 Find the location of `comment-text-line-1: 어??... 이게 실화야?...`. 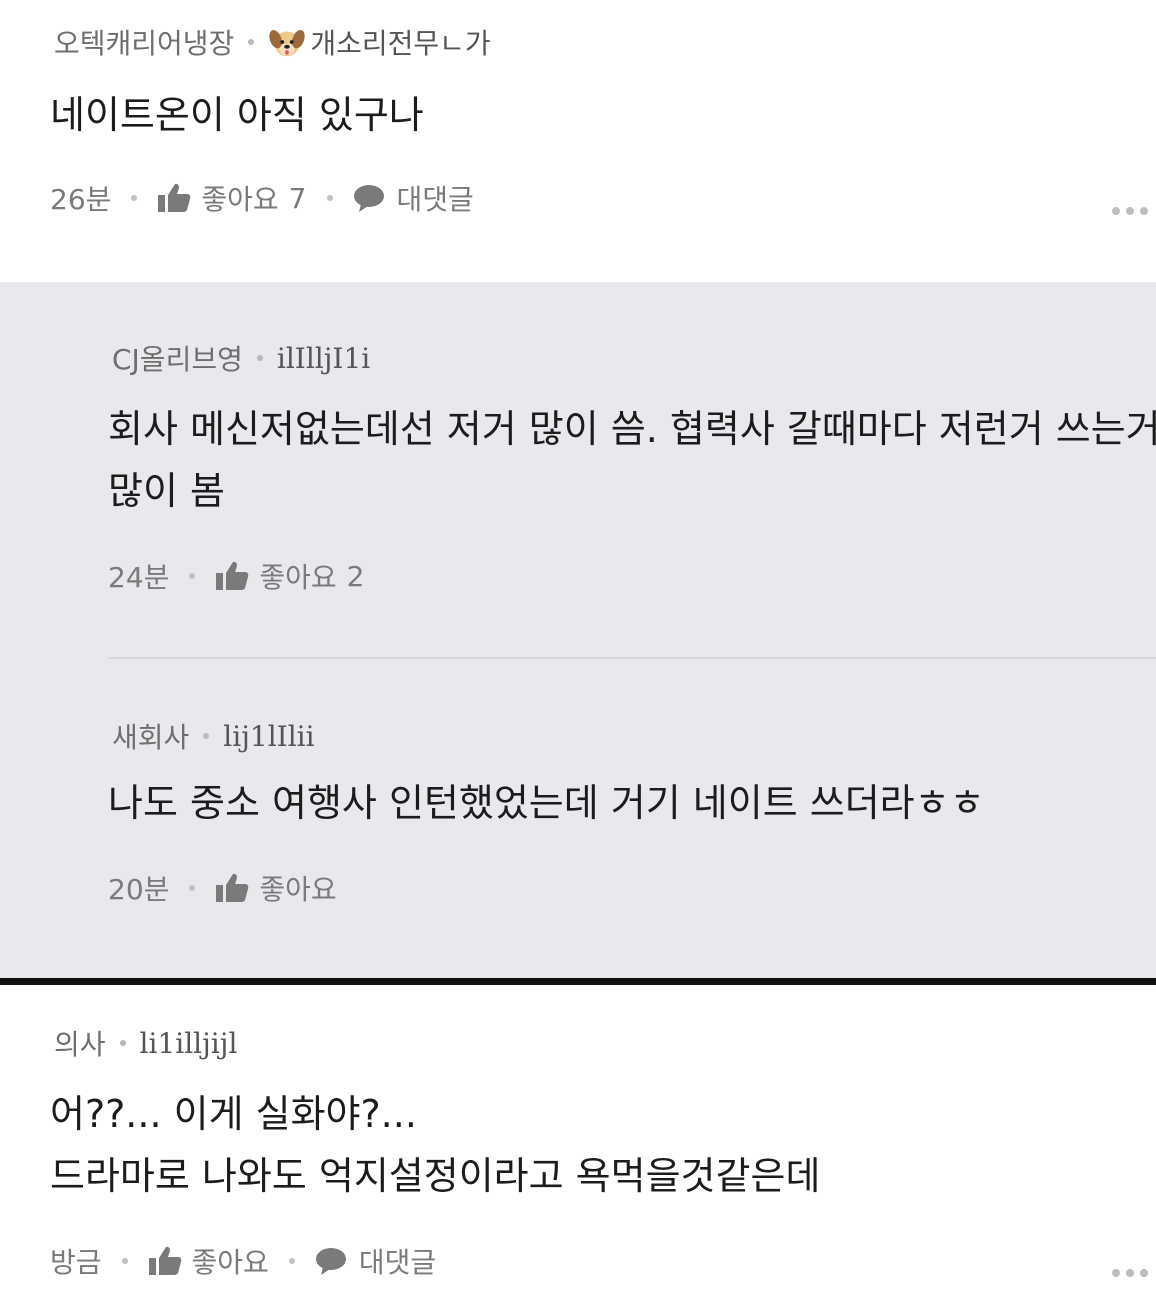

comment-text-line-1: 어??... 이게 실화야?... is located at coordinates (233, 1114).